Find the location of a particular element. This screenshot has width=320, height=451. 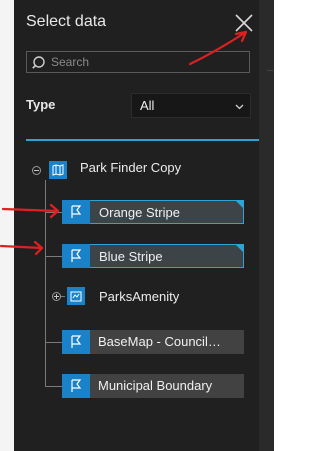

panel-title: Select data is located at coordinates (66, 21).